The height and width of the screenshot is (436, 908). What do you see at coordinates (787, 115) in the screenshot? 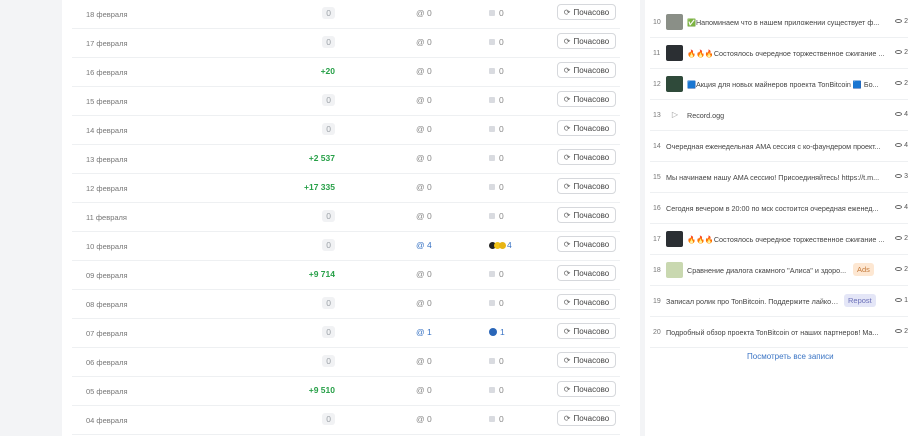
I see `post-text: Record.ogg` at bounding box center [787, 115].